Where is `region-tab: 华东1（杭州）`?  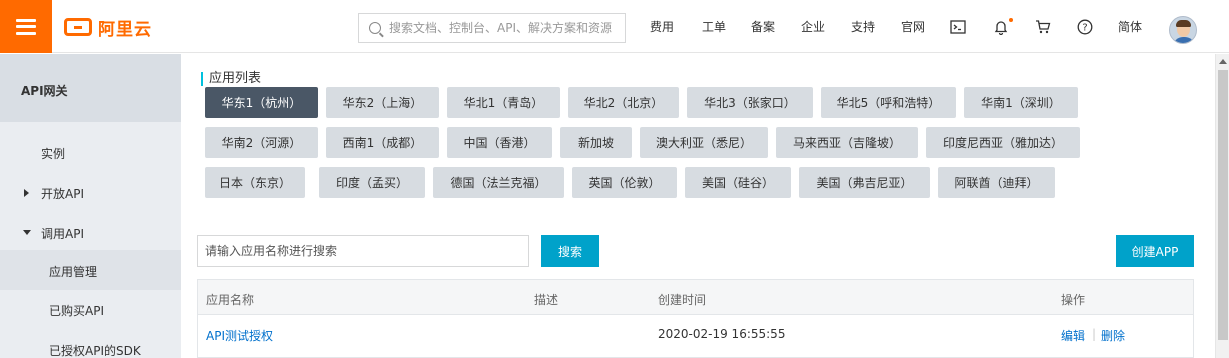
region-tab: 华东1（杭州） is located at coordinates (261, 102).